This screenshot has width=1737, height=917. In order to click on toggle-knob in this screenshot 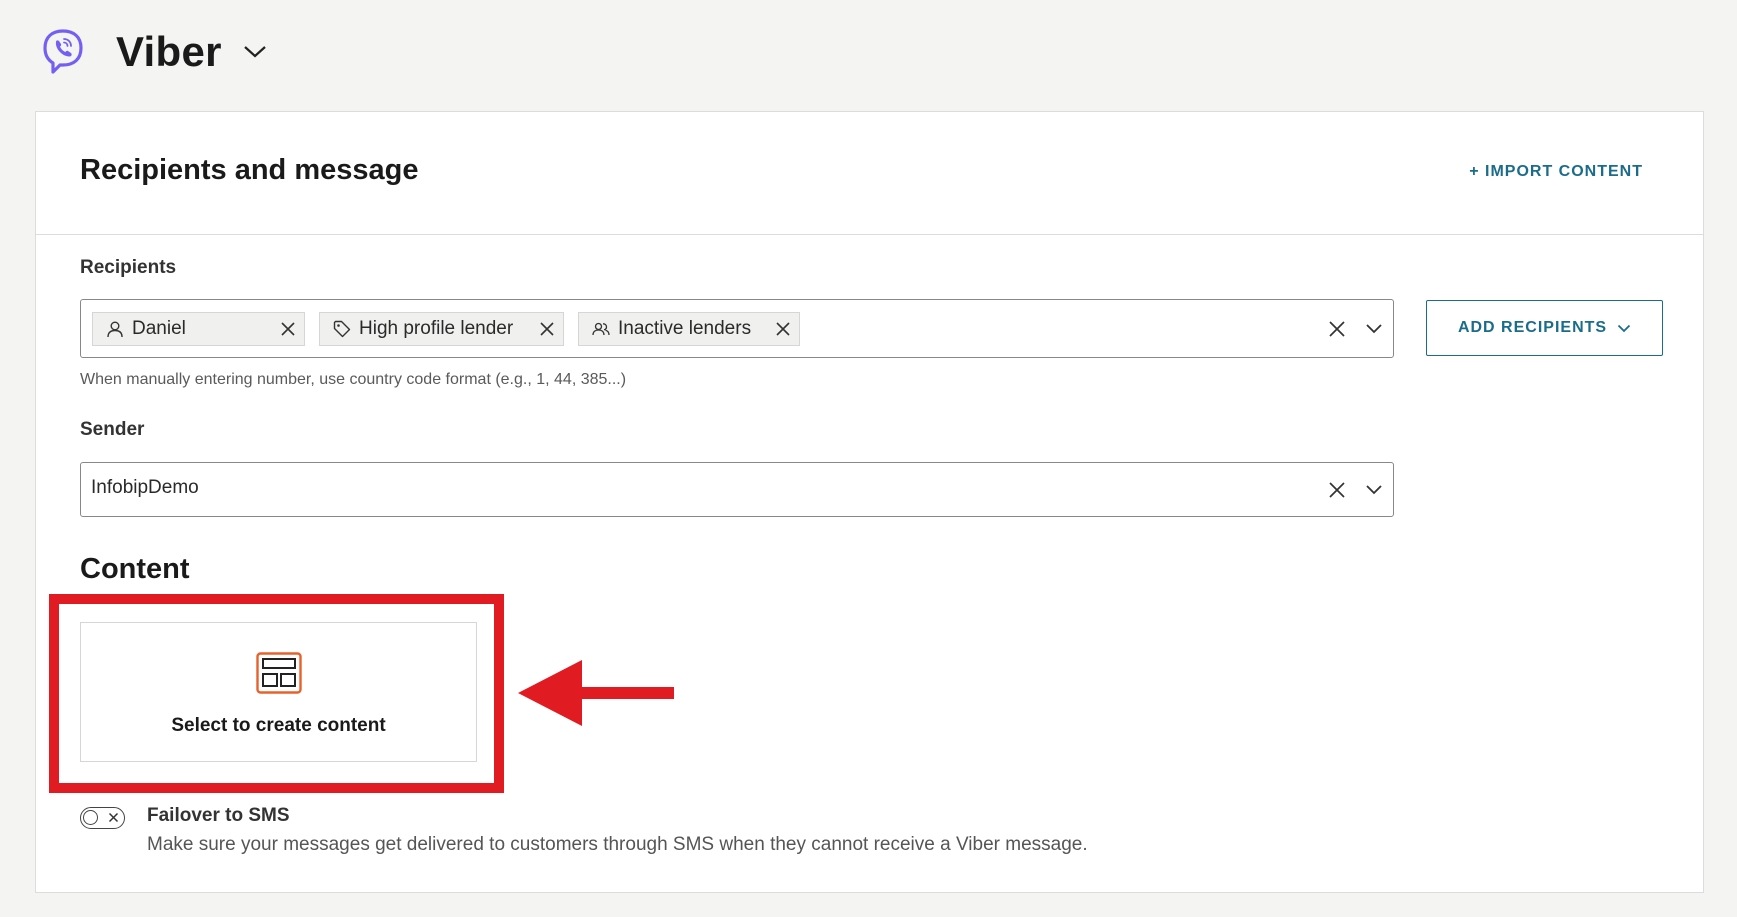, I will do `click(90, 817)`.